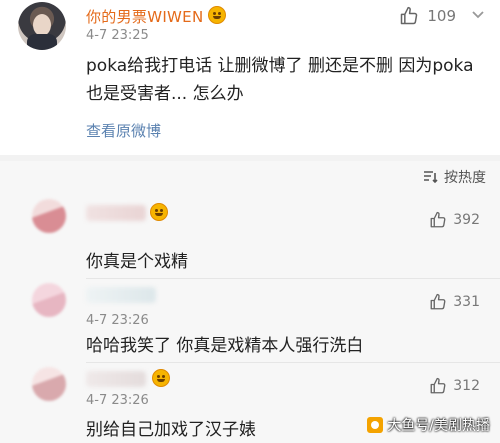 The image size is (500, 443). I want to click on sort-by-hot-button: 按热度, so click(454, 177).